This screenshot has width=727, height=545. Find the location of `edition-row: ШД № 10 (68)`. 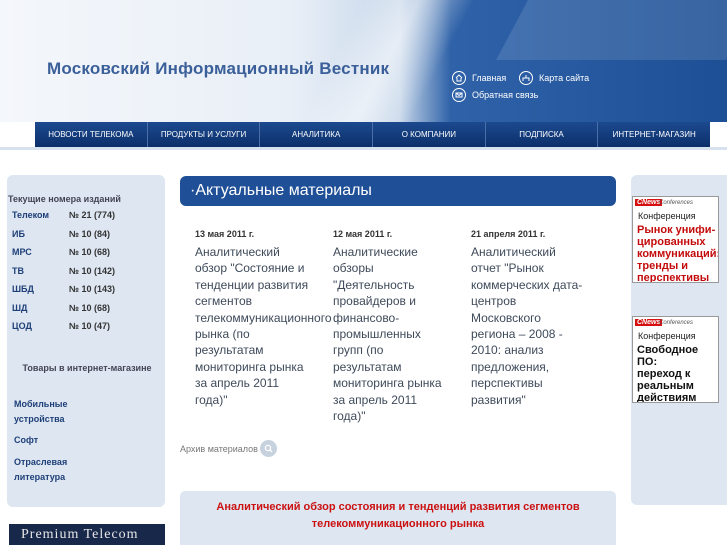

edition-row: ШД № 10 (68) is located at coordinates (87, 311).